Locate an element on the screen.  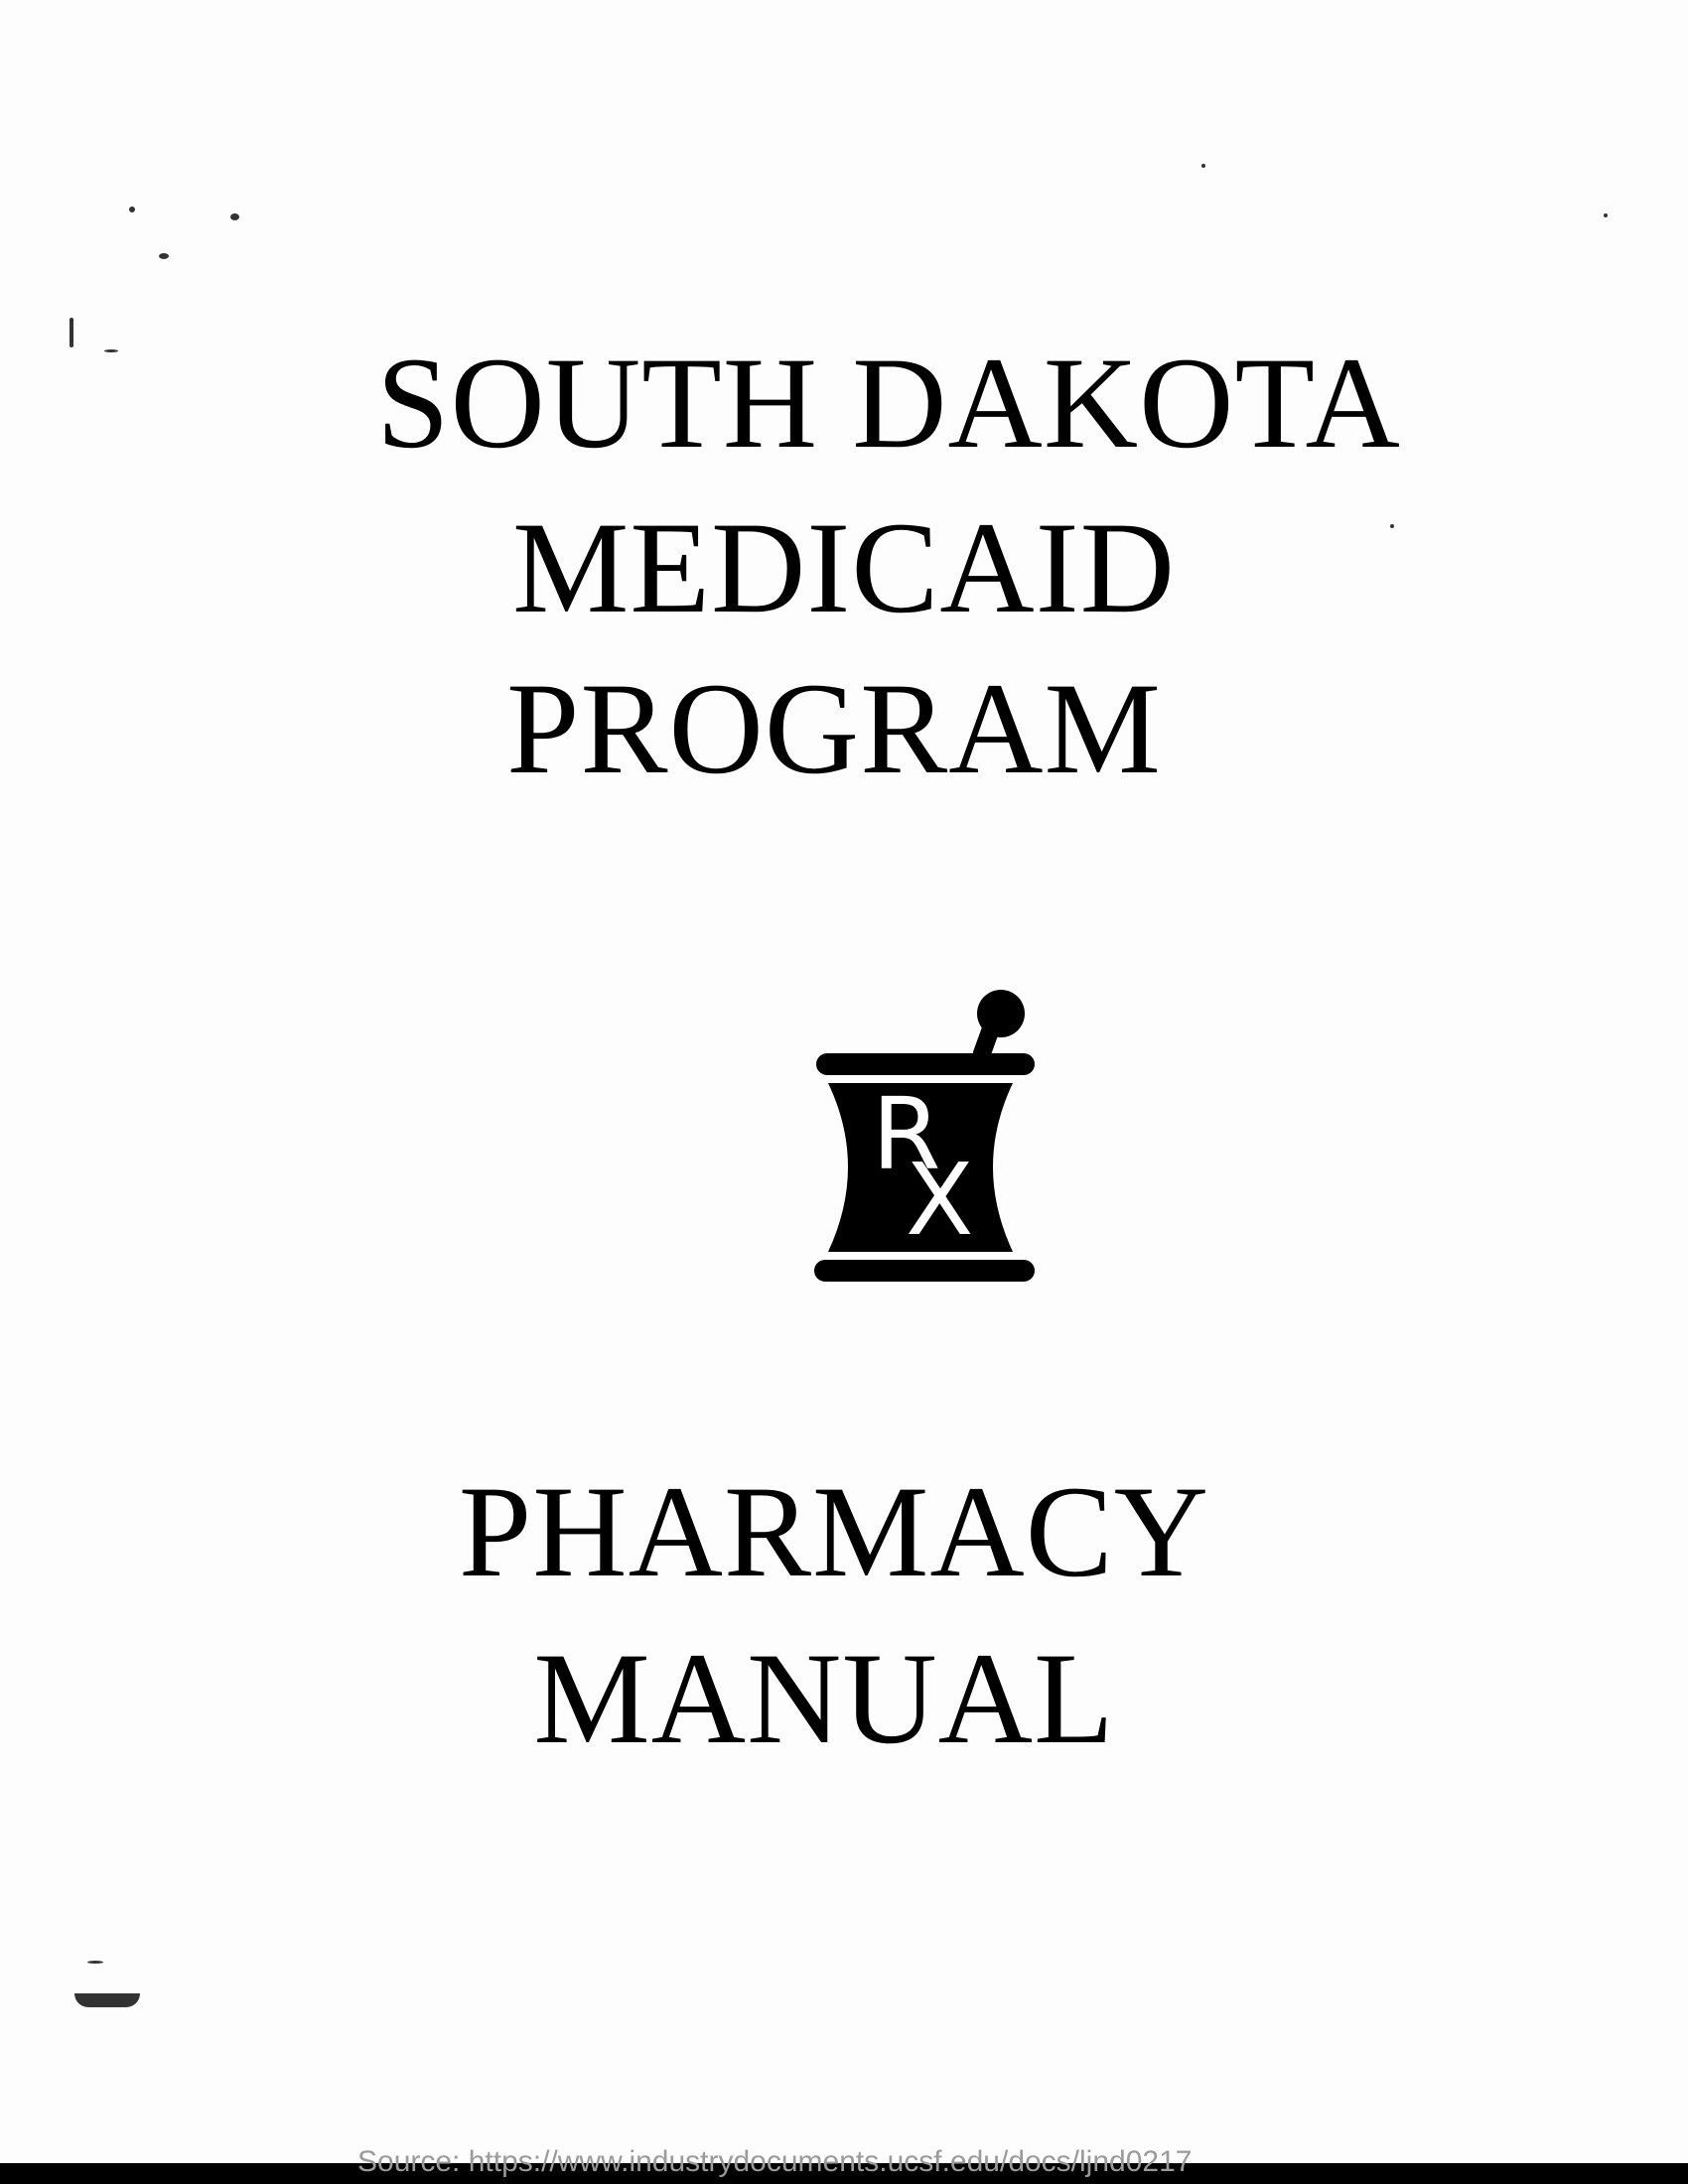
mortar-and-pestle-rx-icon: R X is located at coordinates (923, 1142).